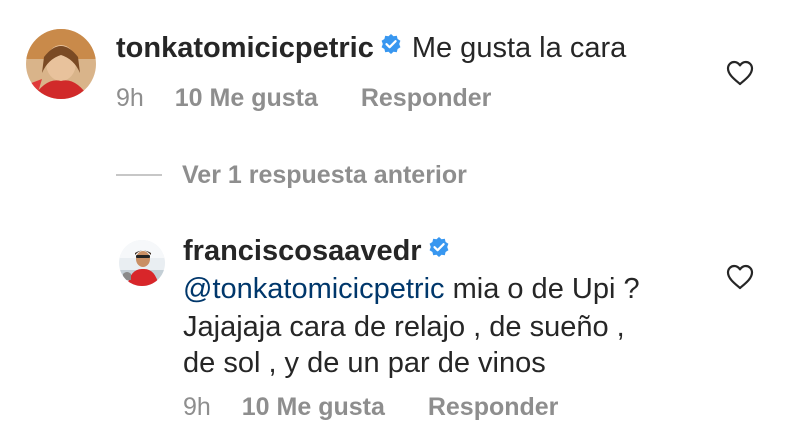 The width and height of the screenshot is (800, 438). Describe the element at coordinates (519, 48) in the screenshot. I see `comment-body: Me gusta la cara` at that location.